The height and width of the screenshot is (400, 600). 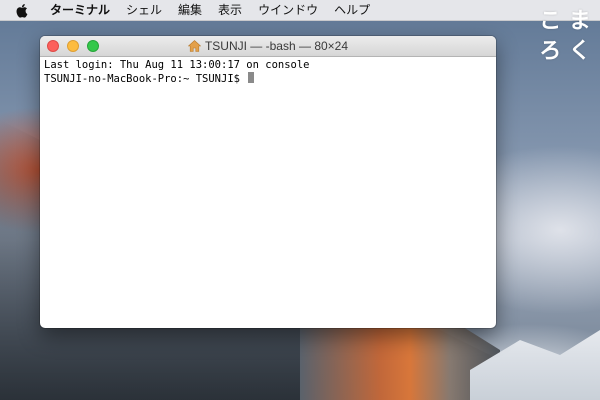 What do you see at coordinates (144, 10) in the screenshot?
I see `menu-shell: シェル` at bounding box center [144, 10].